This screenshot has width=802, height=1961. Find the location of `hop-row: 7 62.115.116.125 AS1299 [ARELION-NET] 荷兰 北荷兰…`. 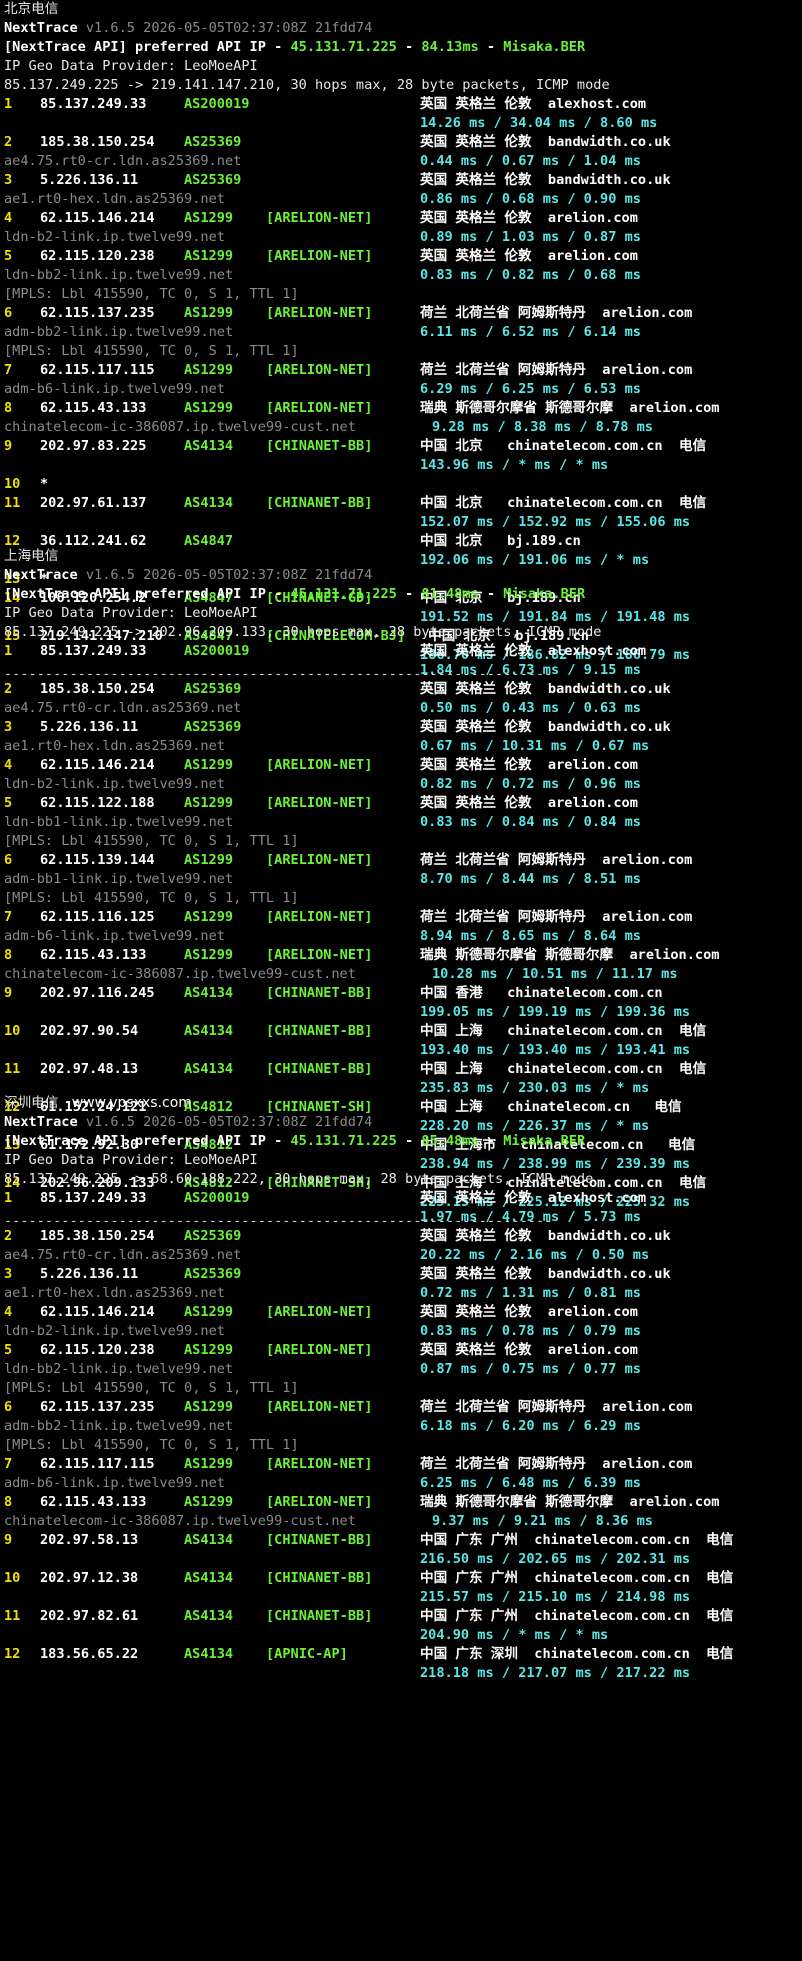

hop-row: 7 62.115.116.125 AS1299 [ARELION-NET] 荷兰 北荷兰… is located at coordinates (403, 917).